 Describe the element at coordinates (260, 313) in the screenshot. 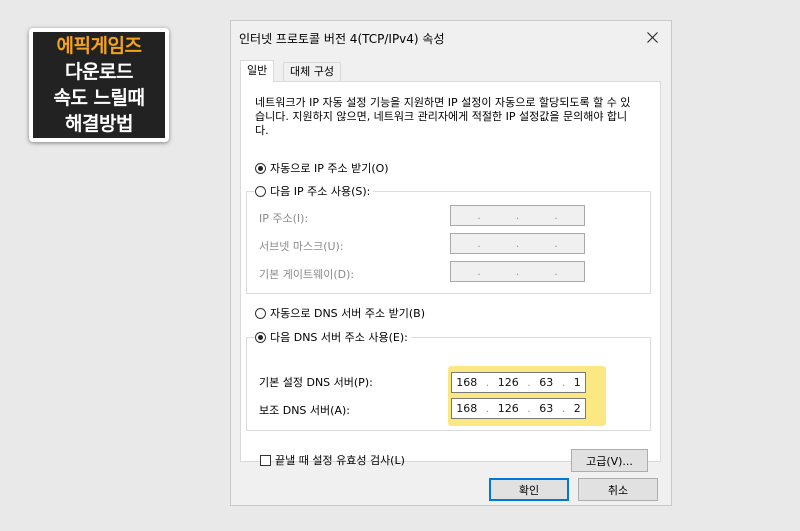

I see `radio-circle-auto-dns` at that location.